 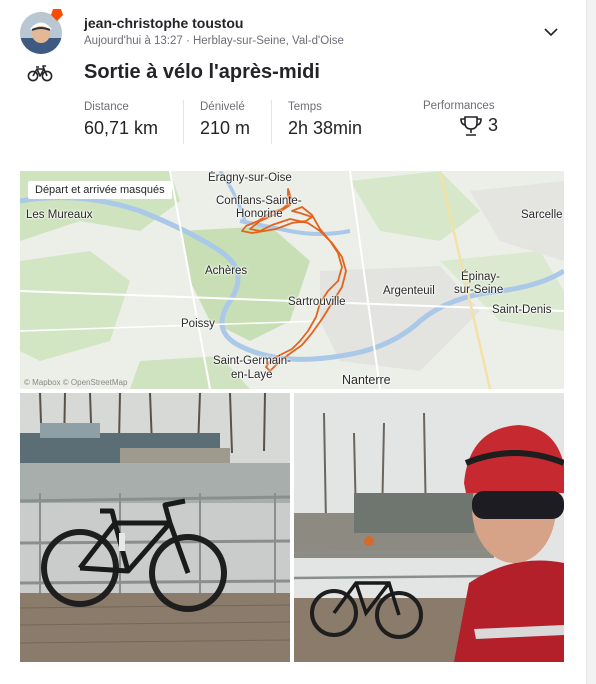 I want to click on map-place-label: Argenteuil, so click(x=409, y=291).